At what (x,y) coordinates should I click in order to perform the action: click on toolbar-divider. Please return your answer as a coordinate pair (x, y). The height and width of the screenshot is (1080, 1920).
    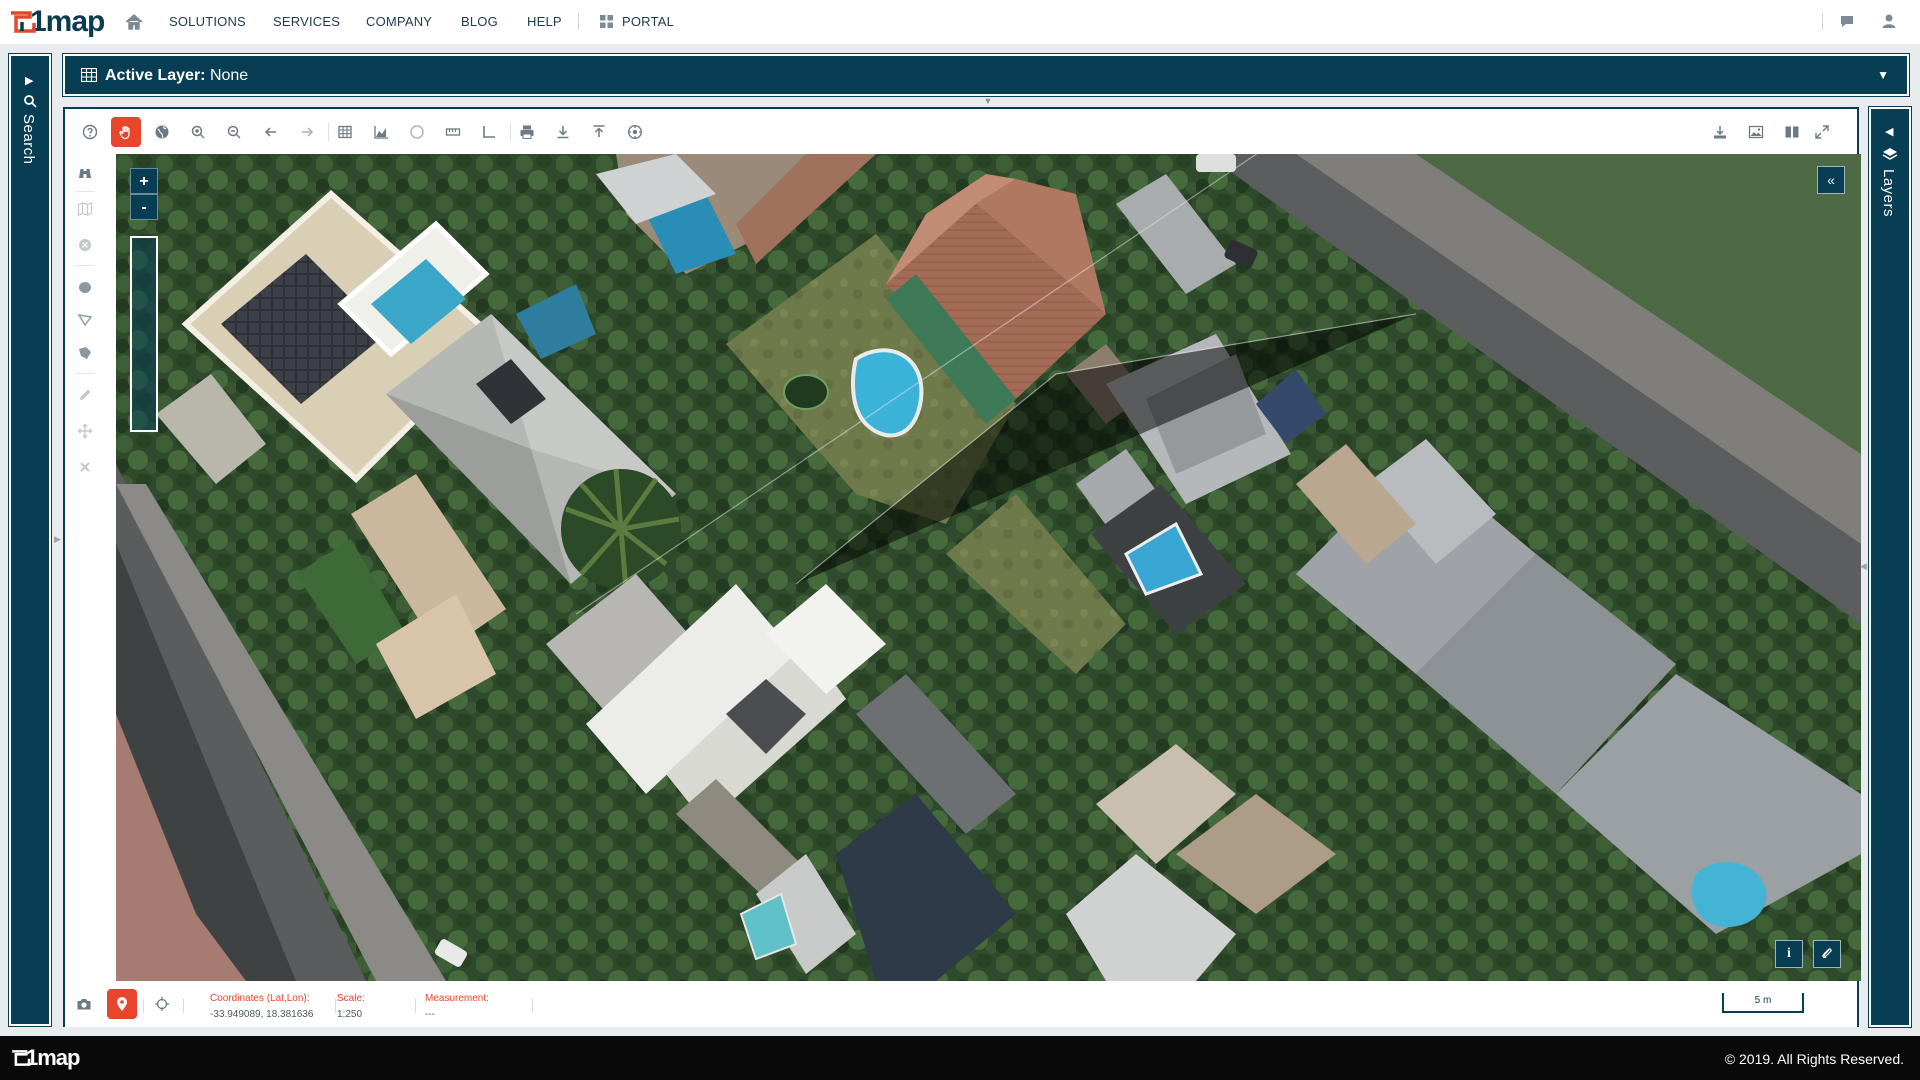
    Looking at the image, I should click on (510, 132).